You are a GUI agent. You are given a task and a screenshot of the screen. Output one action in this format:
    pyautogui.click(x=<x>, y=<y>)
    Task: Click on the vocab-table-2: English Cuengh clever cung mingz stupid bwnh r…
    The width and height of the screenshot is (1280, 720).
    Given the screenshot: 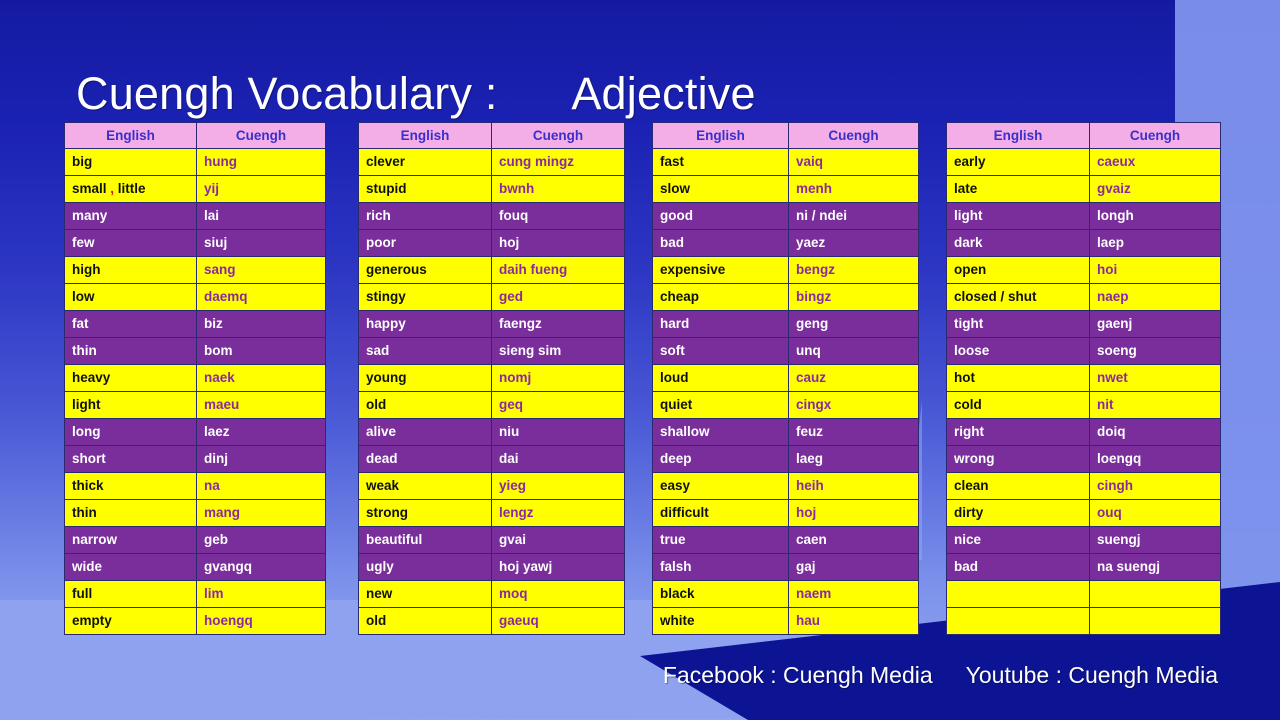 What is the action you would take?
    pyautogui.click(x=491, y=378)
    